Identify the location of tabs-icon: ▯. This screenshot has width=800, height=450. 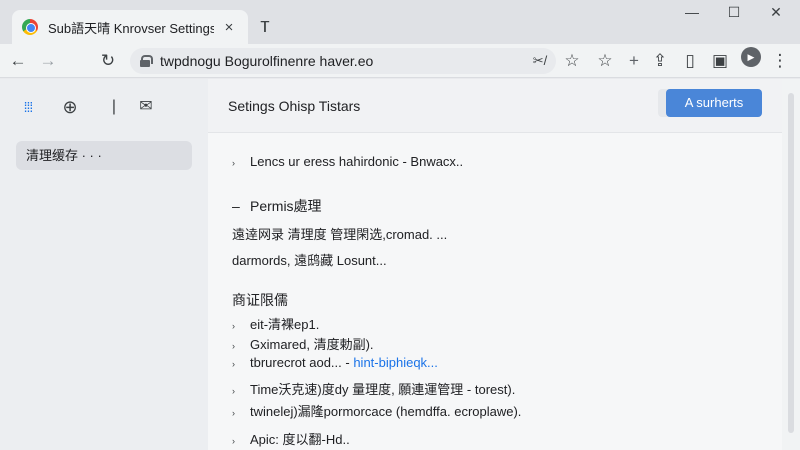
(690, 61).